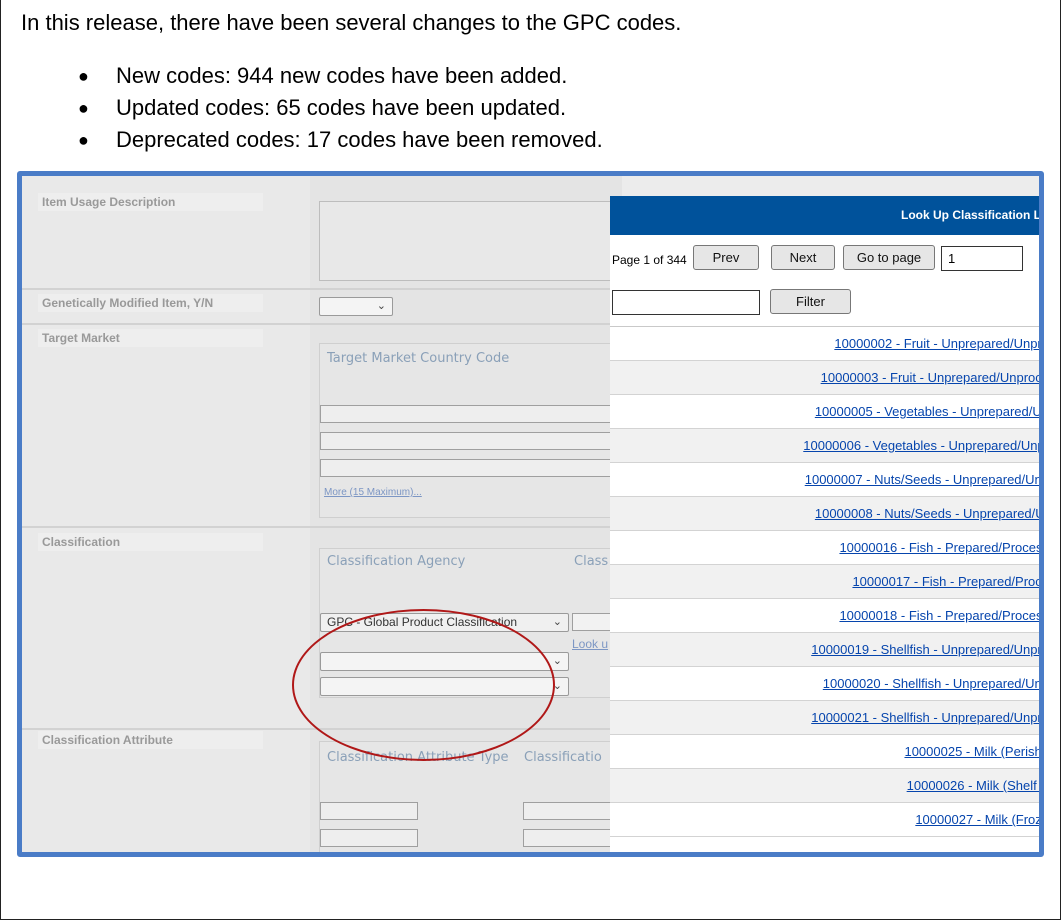 The height and width of the screenshot is (920, 1061). I want to click on list-item: 10000016 - Fish - Prepared/Process, so click(824, 548).